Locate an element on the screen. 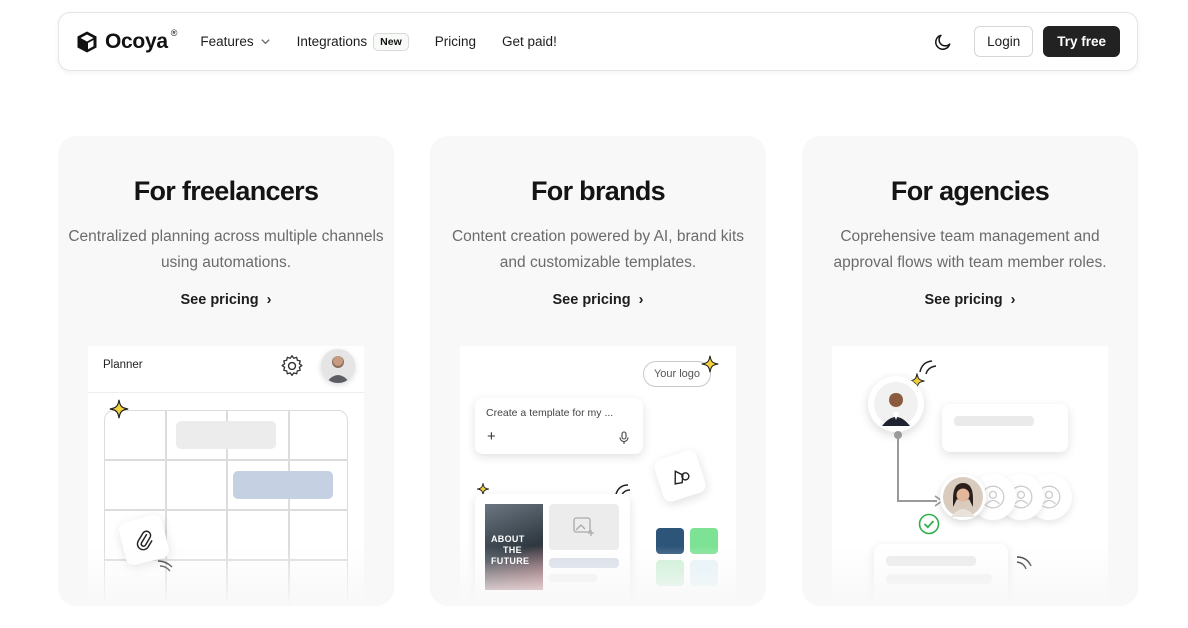 Image resolution: width=1188 pixels, height=628 pixels. planner-label: Planner is located at coordinates (123, 365).